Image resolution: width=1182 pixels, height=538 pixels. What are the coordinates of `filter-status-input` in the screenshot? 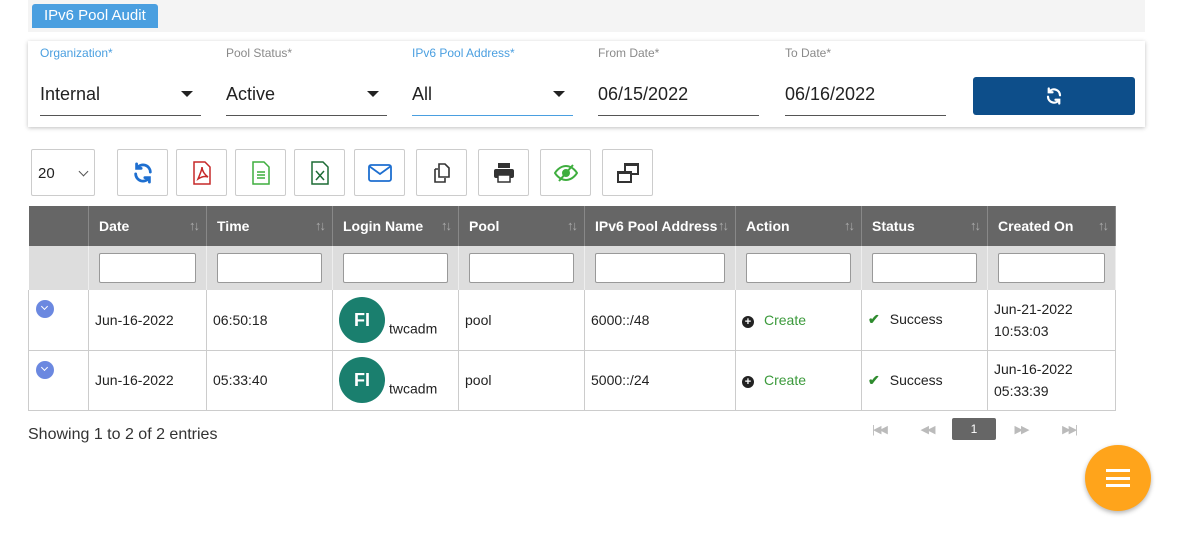 It's located at (924, 268).